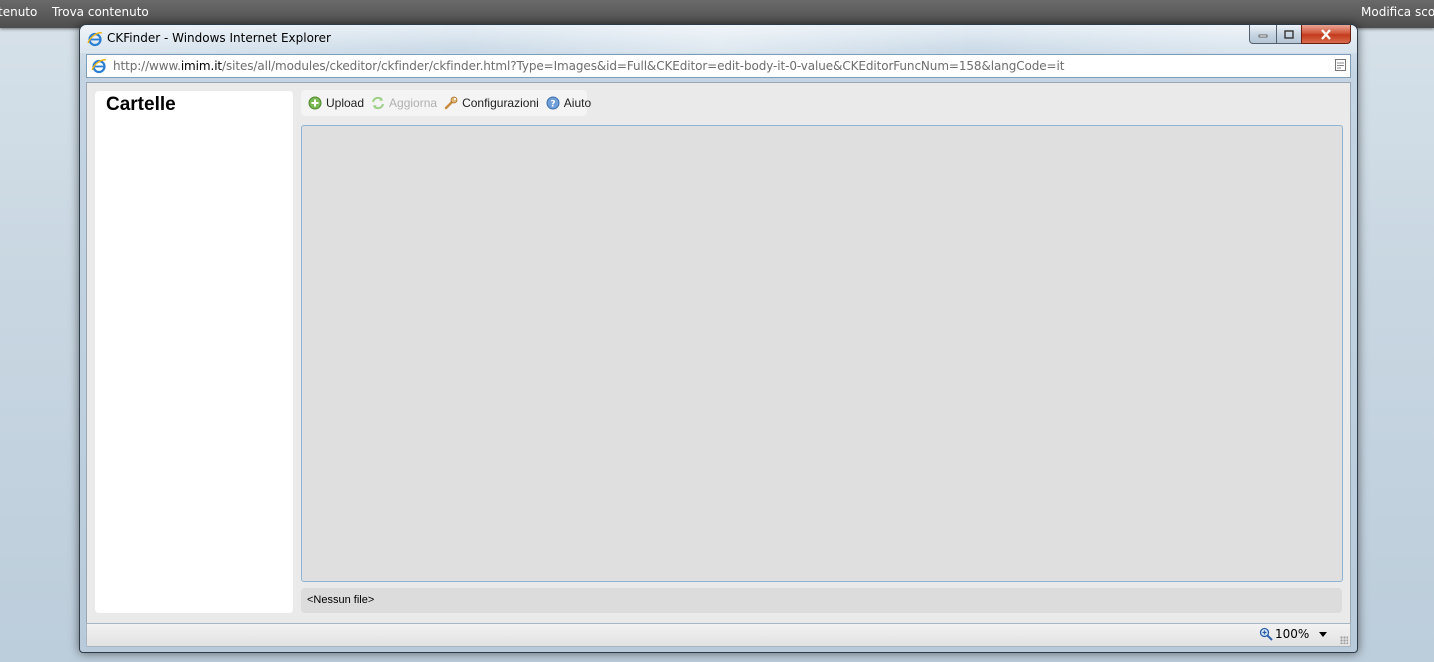  What do you see at coordinates (147, 66) in the screenshot?
I see `url-prefix: http://www.` at bounding box center [147, 66].